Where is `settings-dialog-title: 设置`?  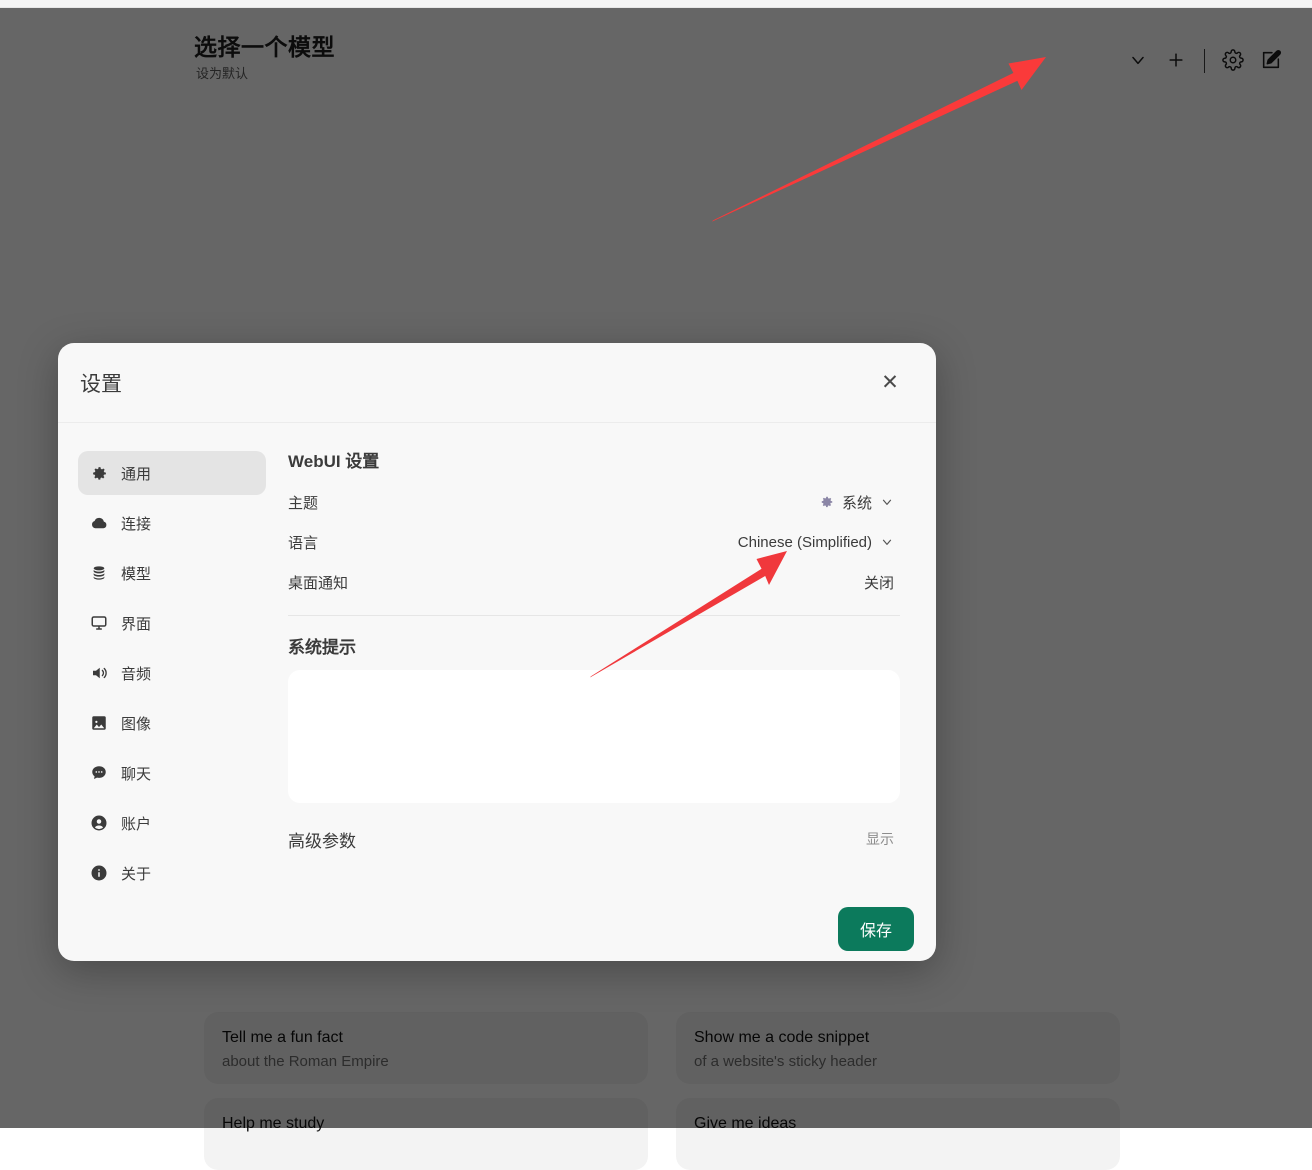 settings-dialog-title: 设置 is located at coordinates (101, 383).